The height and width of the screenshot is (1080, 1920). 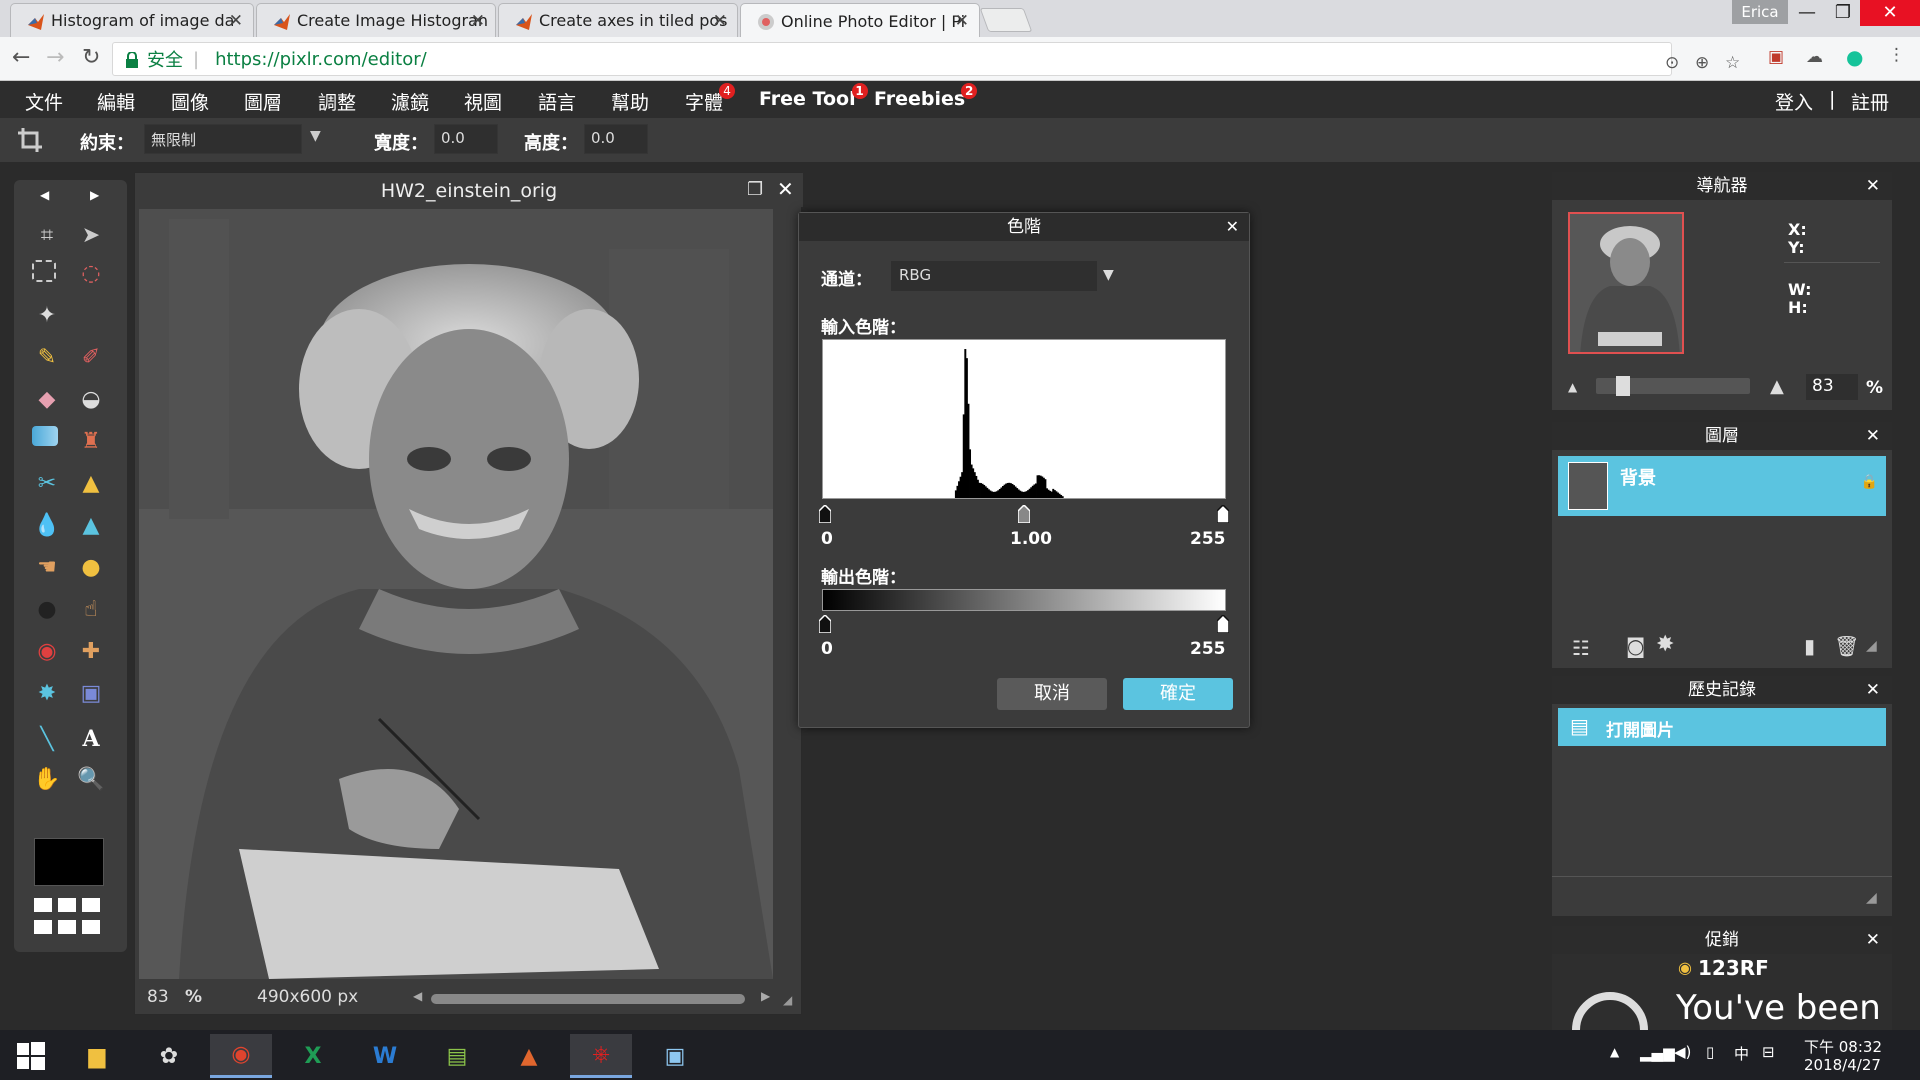 What do you see at coordinates (21, 57) in the screenshot?
I see `back-icon: ←` at bounding box center [21, 57].